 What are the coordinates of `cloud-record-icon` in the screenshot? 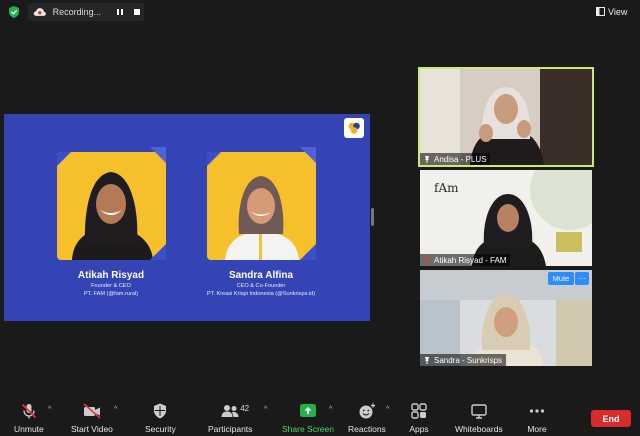 It's located at (39, 12).